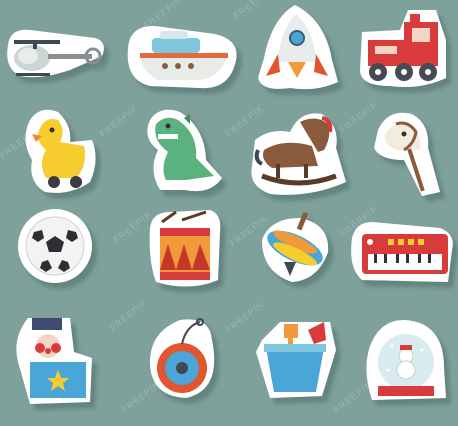 This screenshot has width=458, height=426. What do you see at coordinates (182, 358) in the screenshot?
I see `yo-yo-icon` at bounding box center [182, 358].